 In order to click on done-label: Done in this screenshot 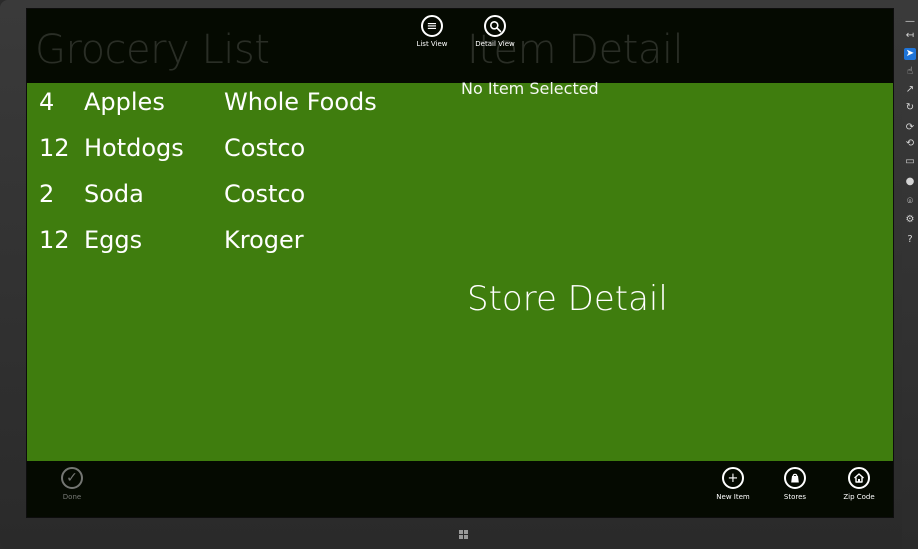, I will do `click(72, 497)`.